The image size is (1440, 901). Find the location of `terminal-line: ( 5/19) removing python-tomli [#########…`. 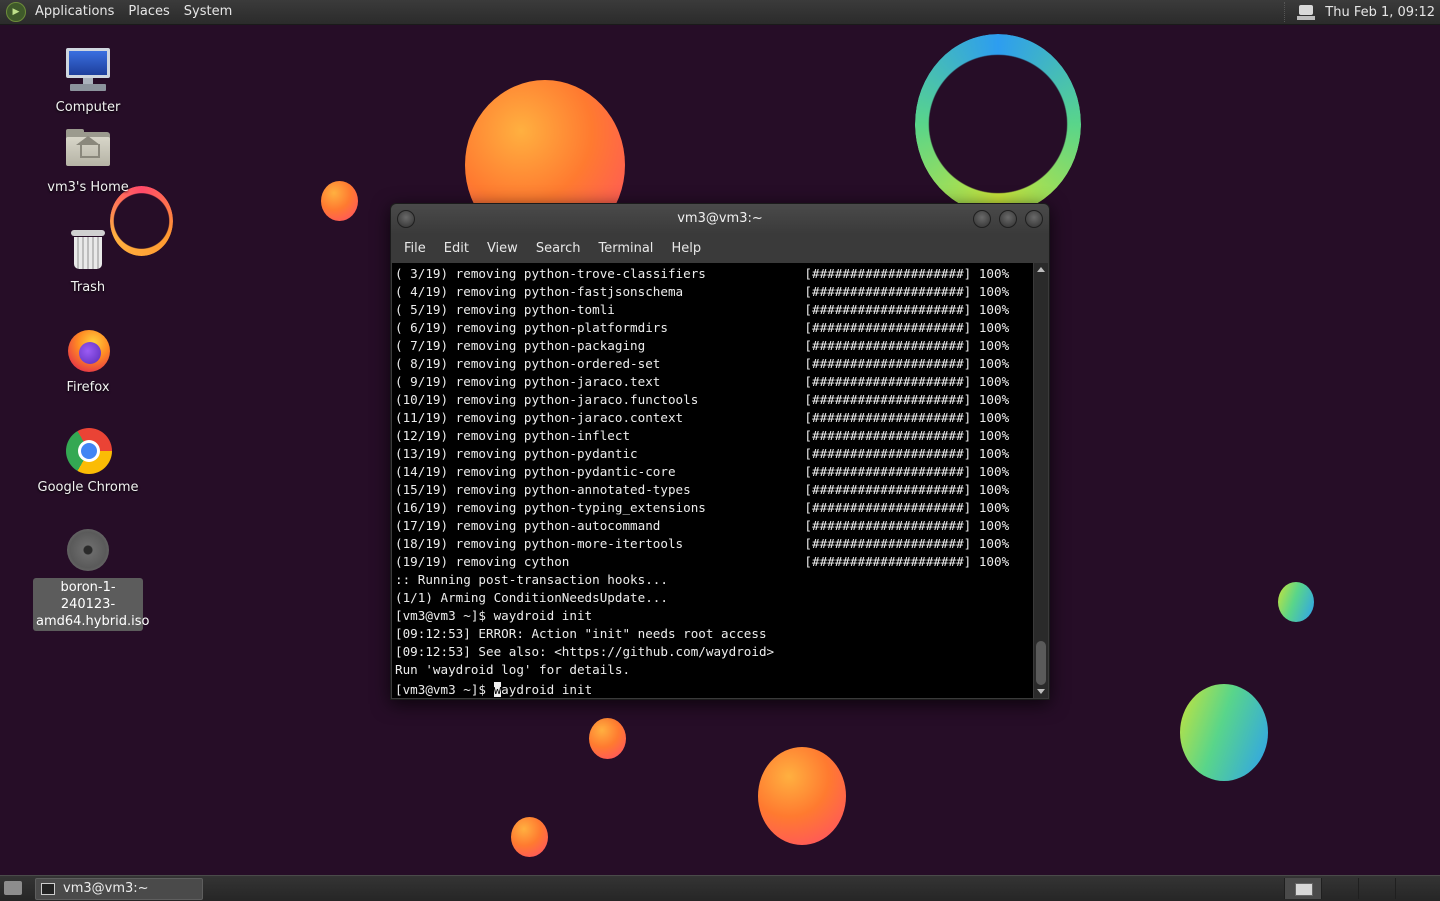

terminal-line: ( 5/19) removing python-tomli [#########… is located at coordinates (702, 309).